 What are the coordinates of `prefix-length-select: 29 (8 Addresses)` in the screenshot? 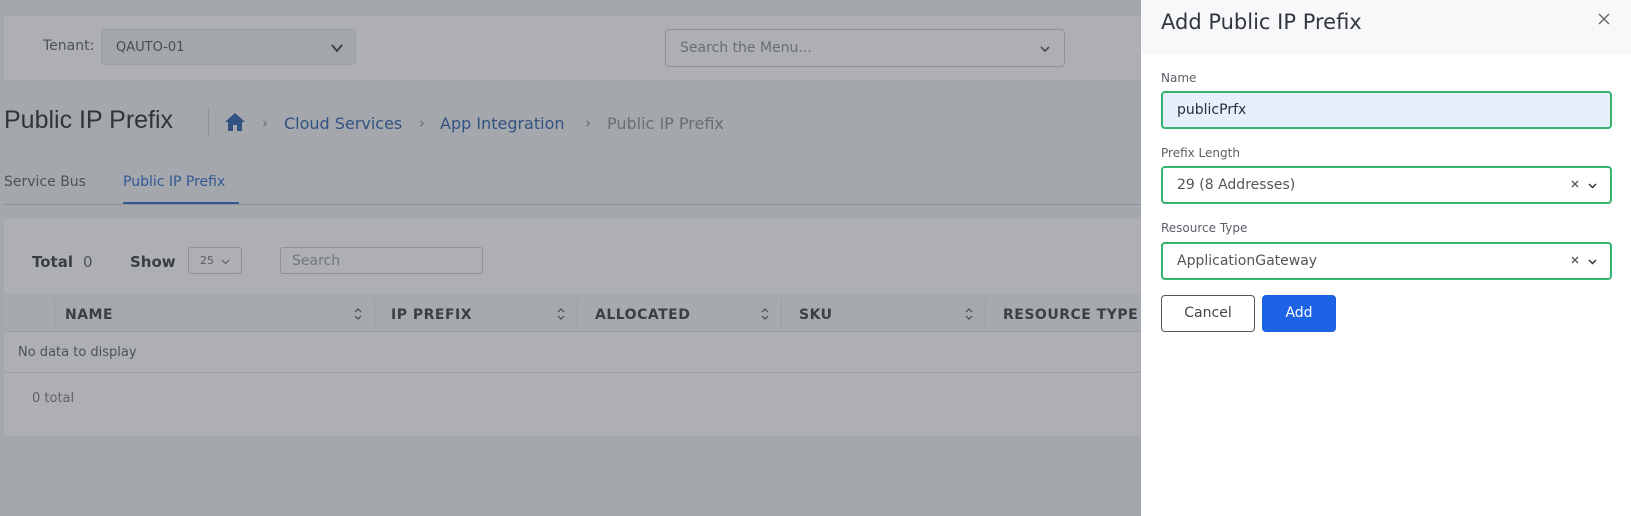 It's located at (1386, 185).